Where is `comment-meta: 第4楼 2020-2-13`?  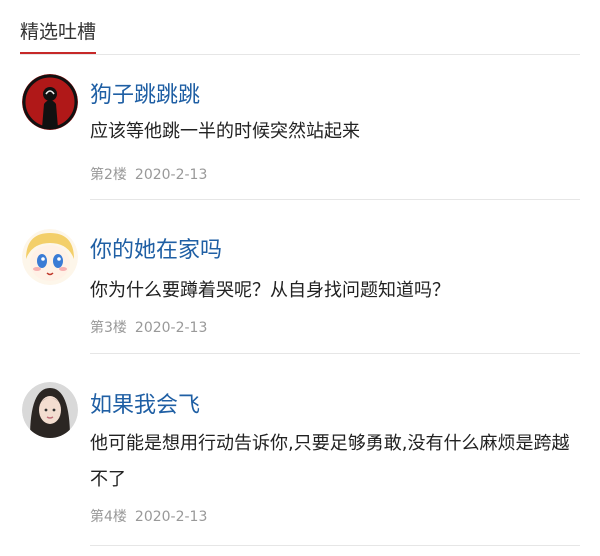
comment-meta: 第4楼 2020-2-13 is located at coordinates (148, 517).